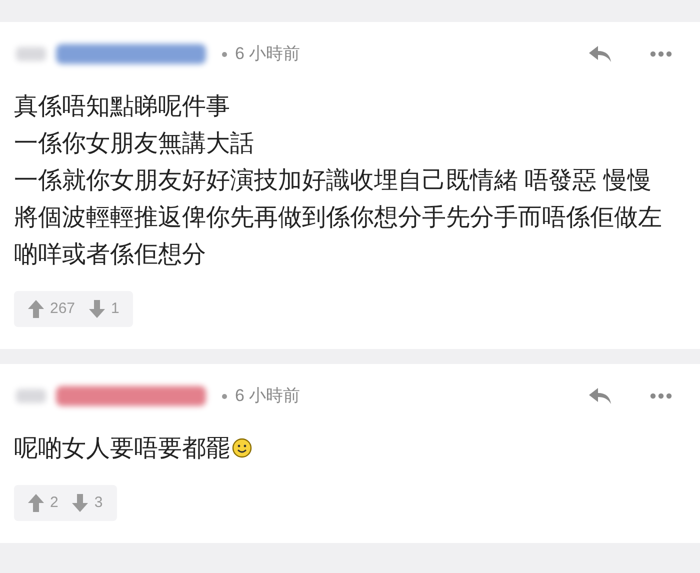 This screenshot has width=700, height=573. I want to click on downvote-button: 3, so click(87, 503).